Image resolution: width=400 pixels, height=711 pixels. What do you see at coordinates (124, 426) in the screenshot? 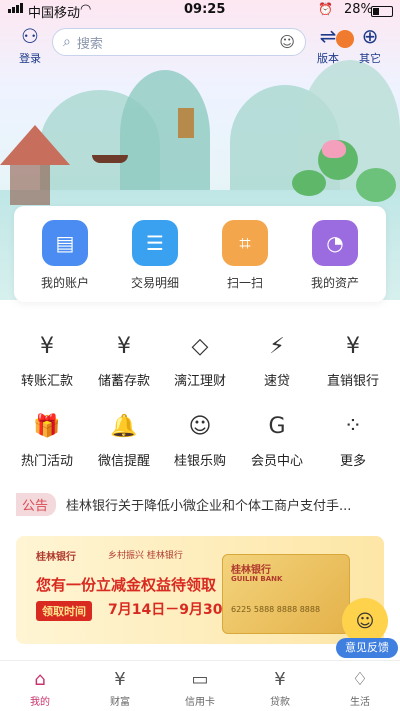
I see `wechat-alert-icon: 🔔` at bounding box center [124, 426].